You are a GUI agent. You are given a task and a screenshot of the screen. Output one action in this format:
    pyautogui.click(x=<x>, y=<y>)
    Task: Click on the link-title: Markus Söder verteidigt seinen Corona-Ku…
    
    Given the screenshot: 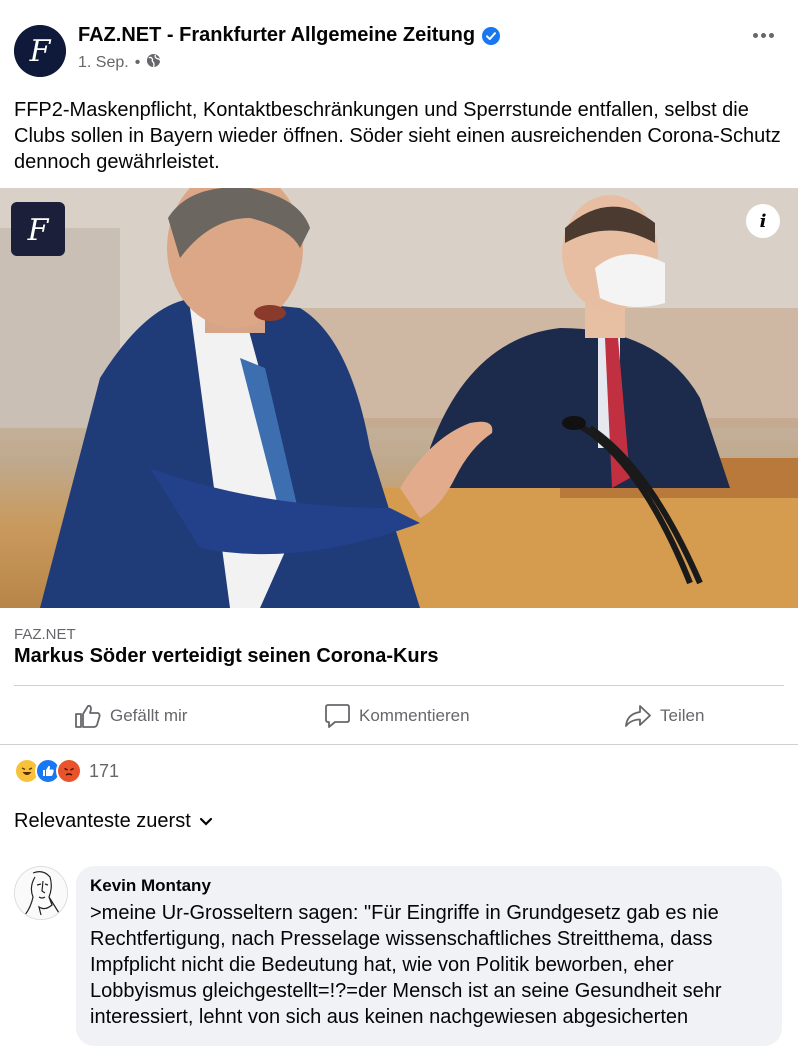 What is the action you would take?
    pyautogui.click(x=226, y=656)
    